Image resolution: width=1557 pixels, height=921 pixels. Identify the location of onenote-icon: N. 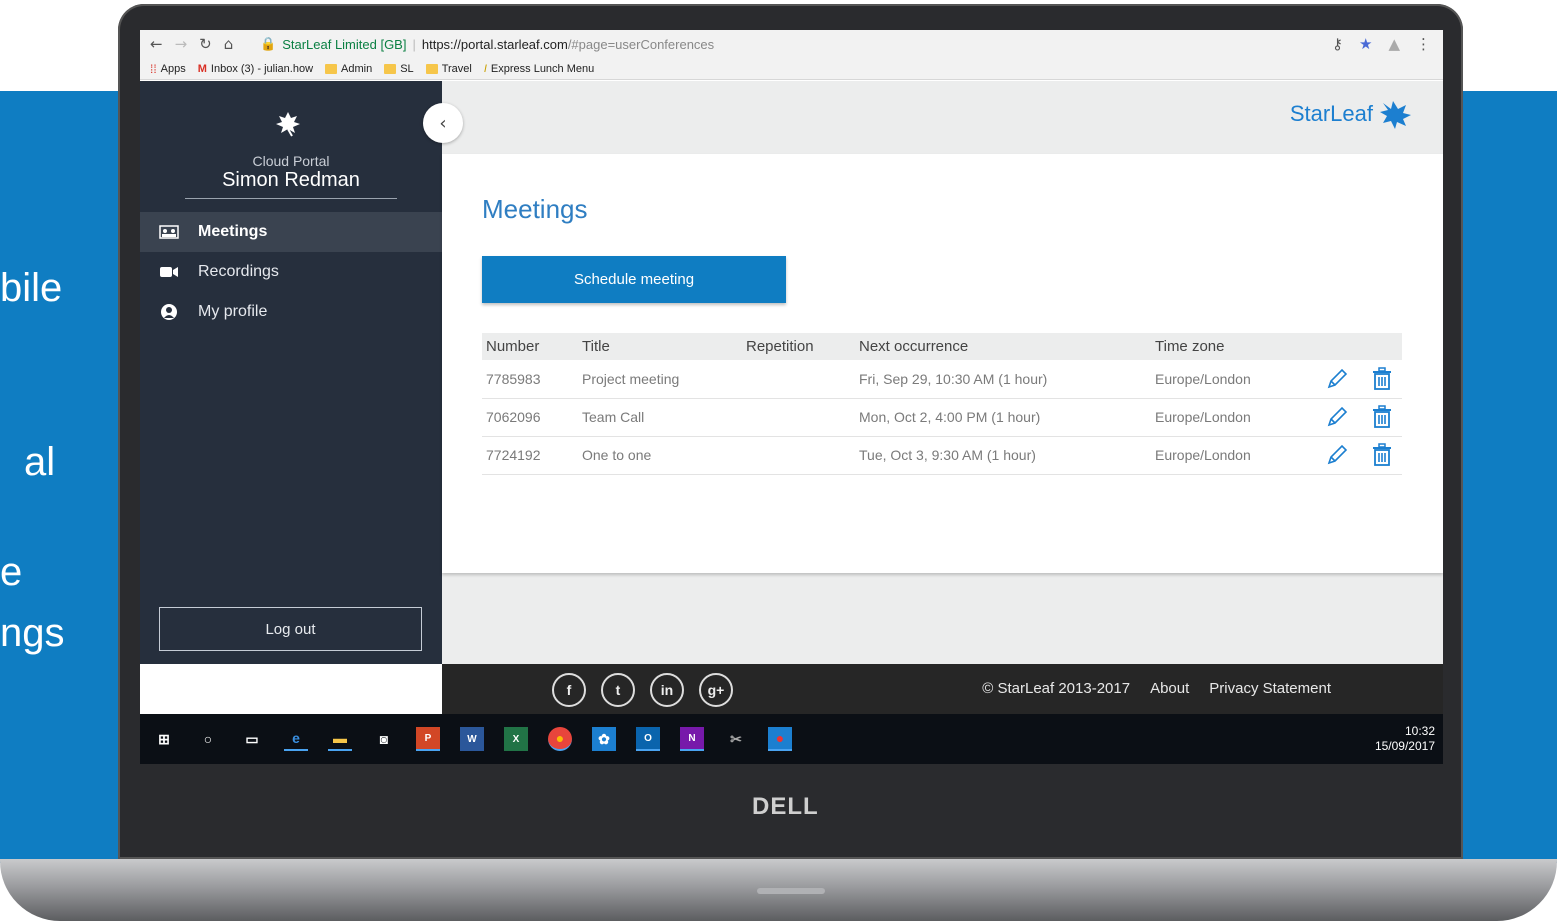
(692, 739).